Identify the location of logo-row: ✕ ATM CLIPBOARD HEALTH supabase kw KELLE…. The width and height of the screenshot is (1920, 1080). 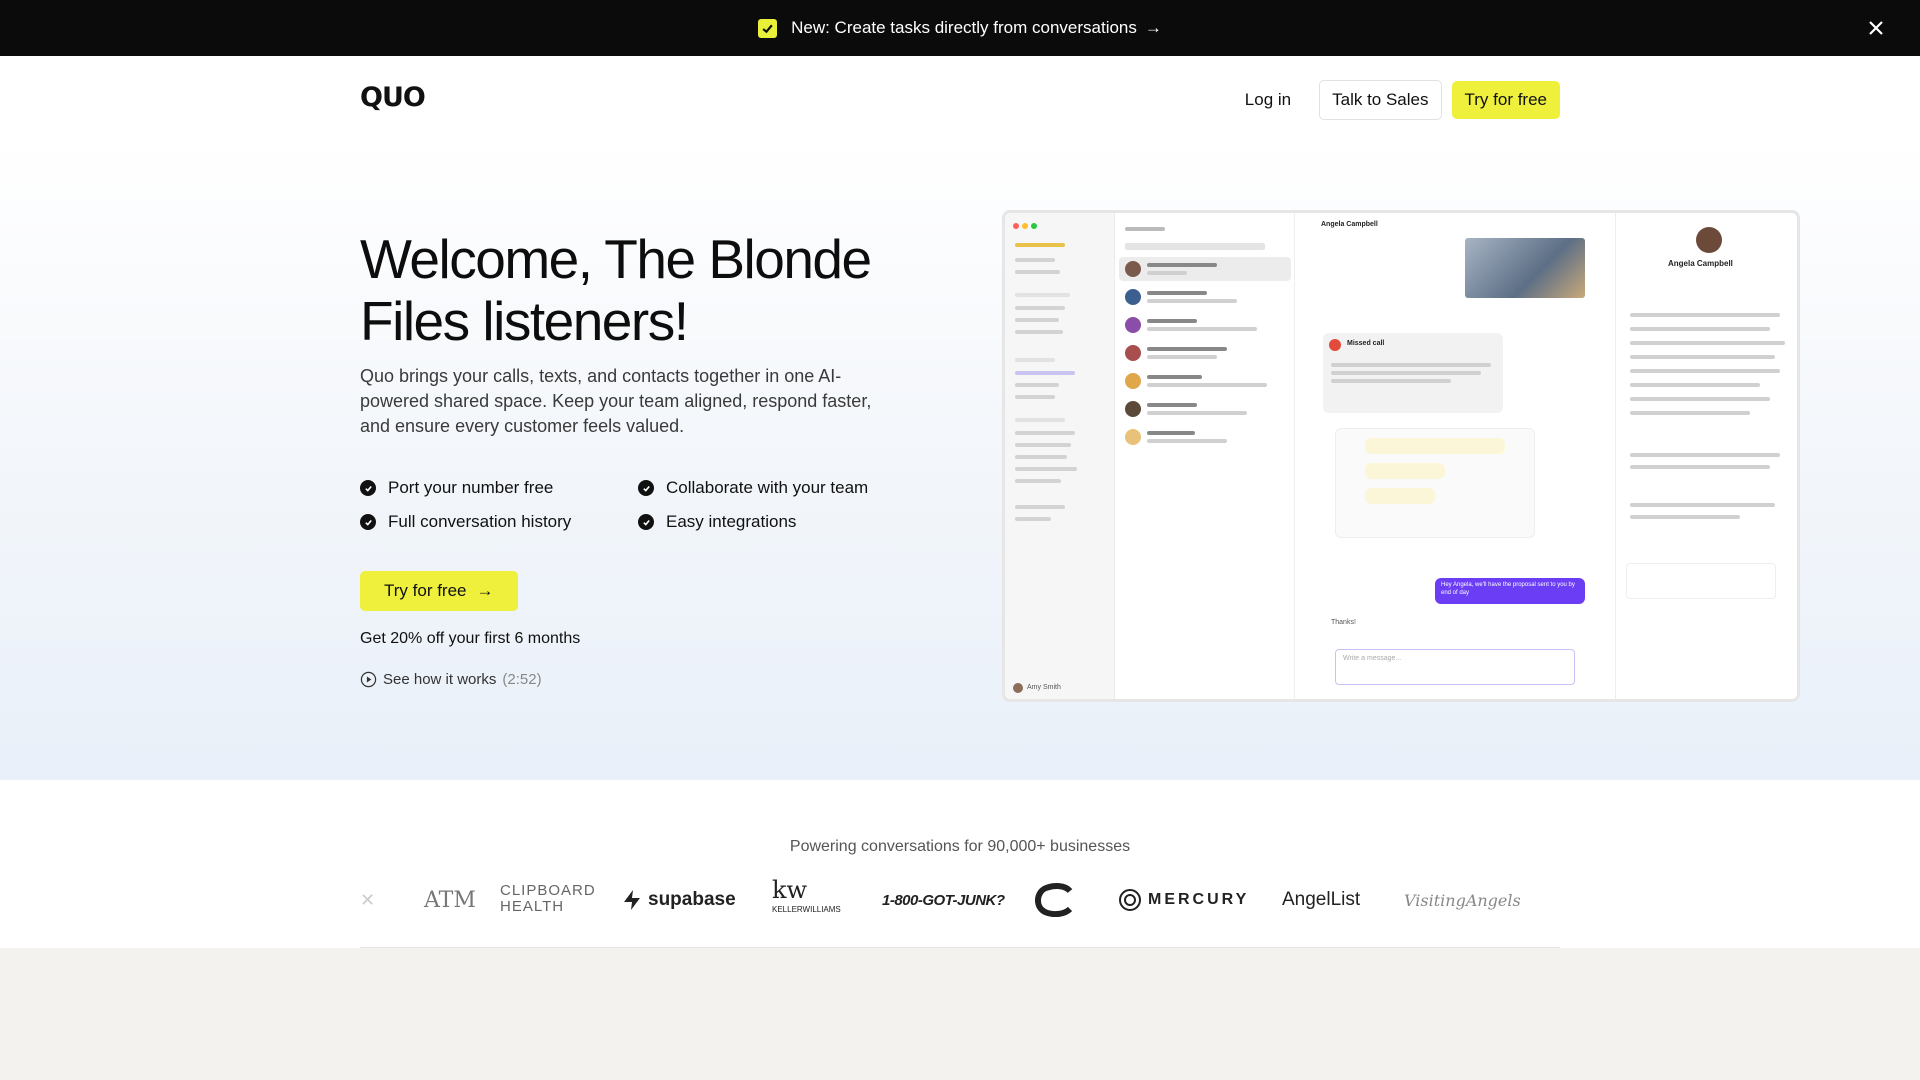
(960, 908).